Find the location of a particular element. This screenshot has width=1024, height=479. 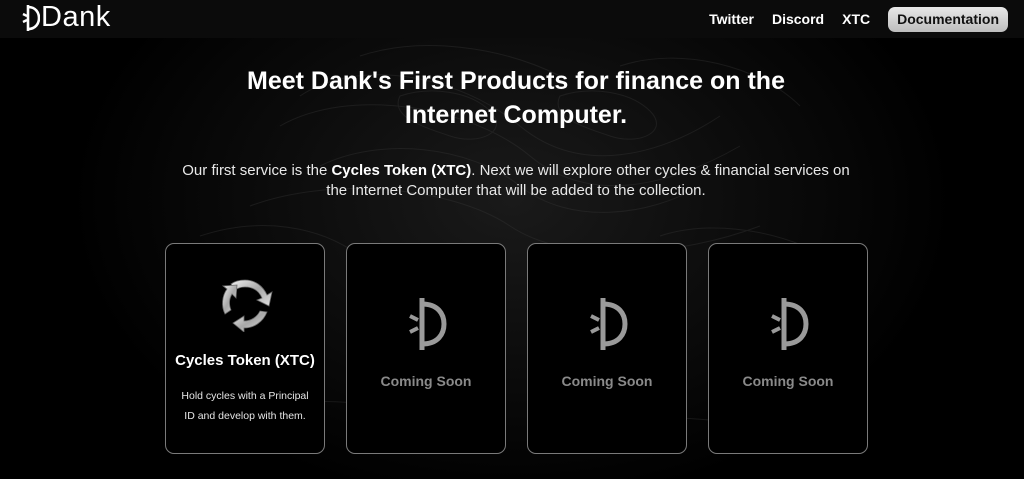

nav-menu: Twitter Discord XTC Documentation is located at coordinates (858, 19).